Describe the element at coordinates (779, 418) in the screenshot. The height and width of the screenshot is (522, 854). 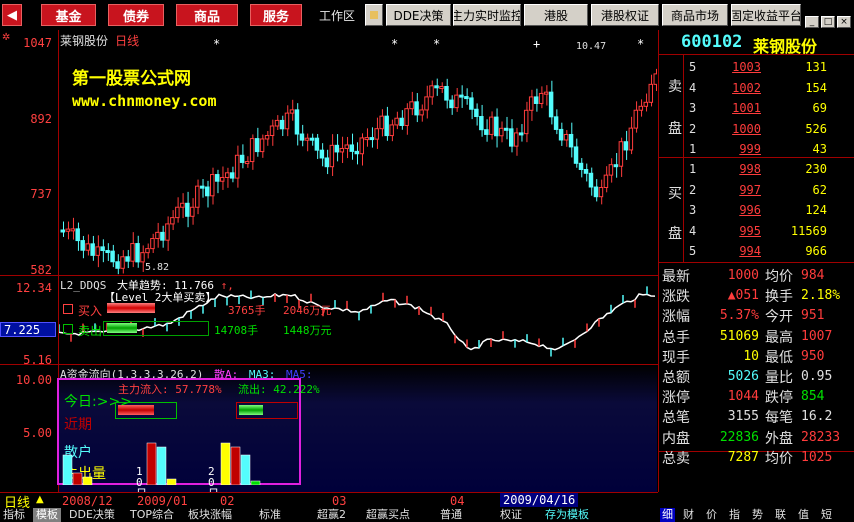
I see `stat-label: 每笔` at that location.